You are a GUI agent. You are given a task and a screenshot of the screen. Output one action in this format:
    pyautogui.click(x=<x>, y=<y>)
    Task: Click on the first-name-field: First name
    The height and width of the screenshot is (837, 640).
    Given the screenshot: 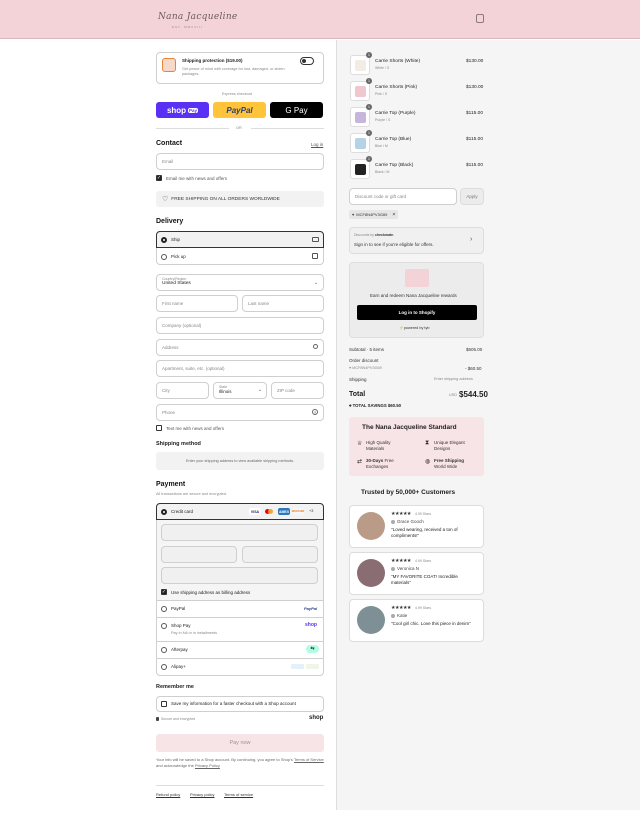 What is the action you would take?
    pyautogui.click(x=197, y=303)
    